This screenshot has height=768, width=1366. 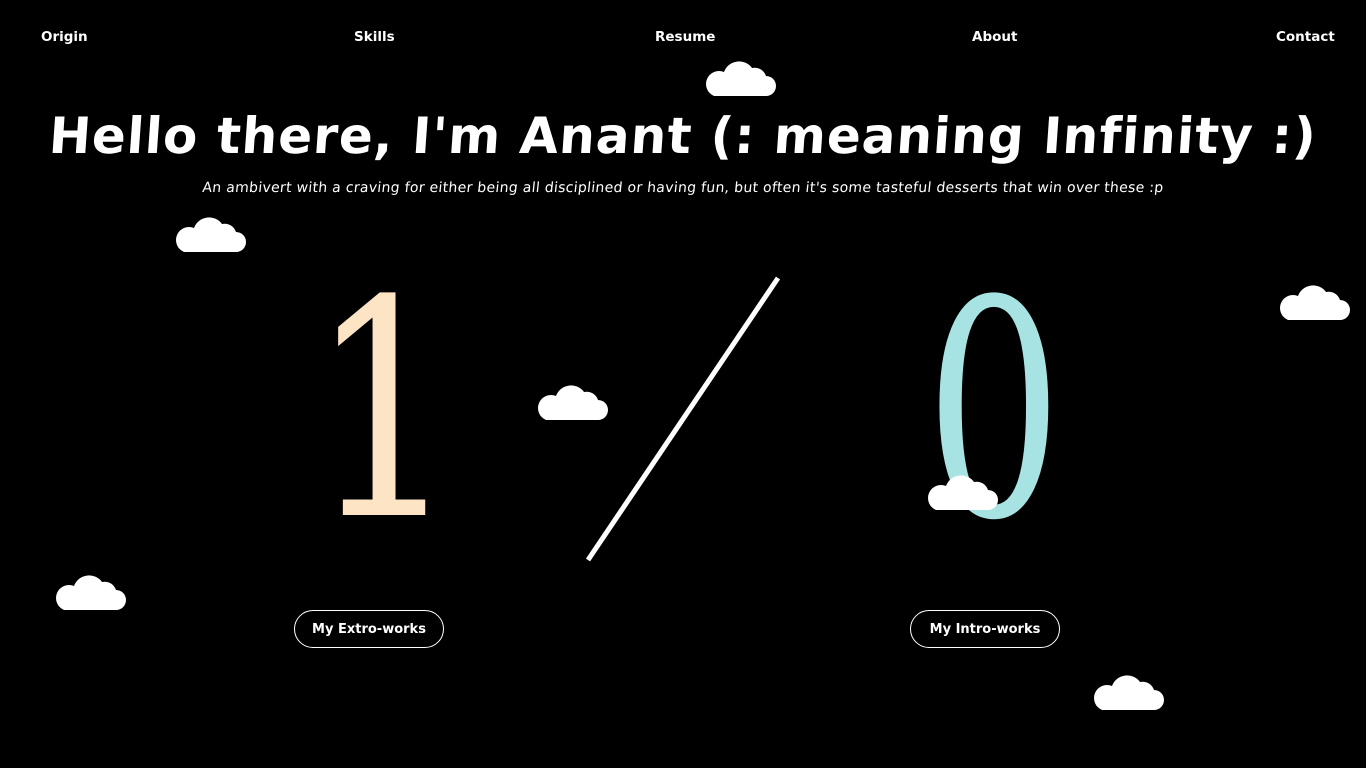 What do you see at coordinates (985, 629) in the screenshot?
I see `intro-works-button: My Intro-works` at bounding box center [985, 629].